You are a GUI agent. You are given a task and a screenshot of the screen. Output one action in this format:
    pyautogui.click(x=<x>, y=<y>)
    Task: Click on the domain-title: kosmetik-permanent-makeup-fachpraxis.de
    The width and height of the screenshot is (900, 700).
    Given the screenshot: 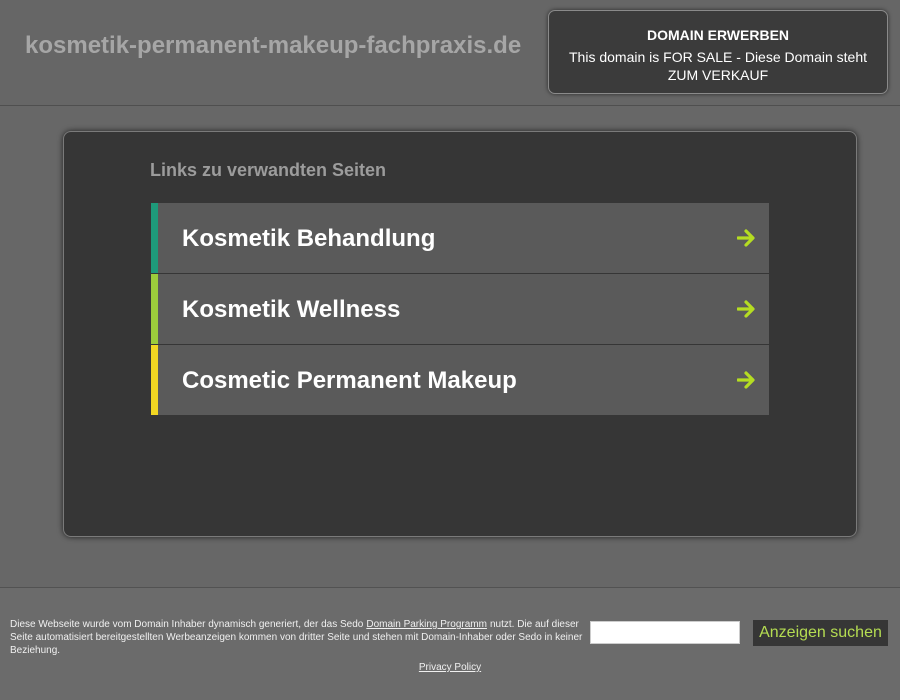 What is the action you would take?
    pyautogui.click(x=273, y=45)
    